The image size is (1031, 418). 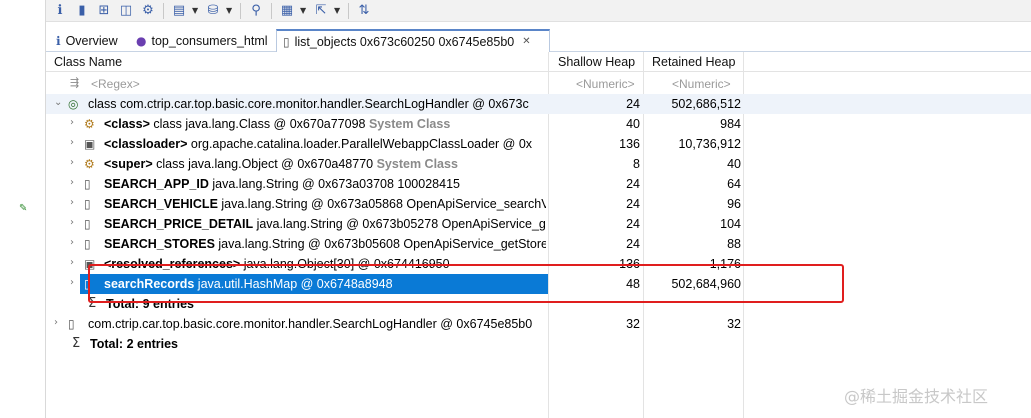 I want to click on grouping-icon: ▦, so click(x=287, y=11).